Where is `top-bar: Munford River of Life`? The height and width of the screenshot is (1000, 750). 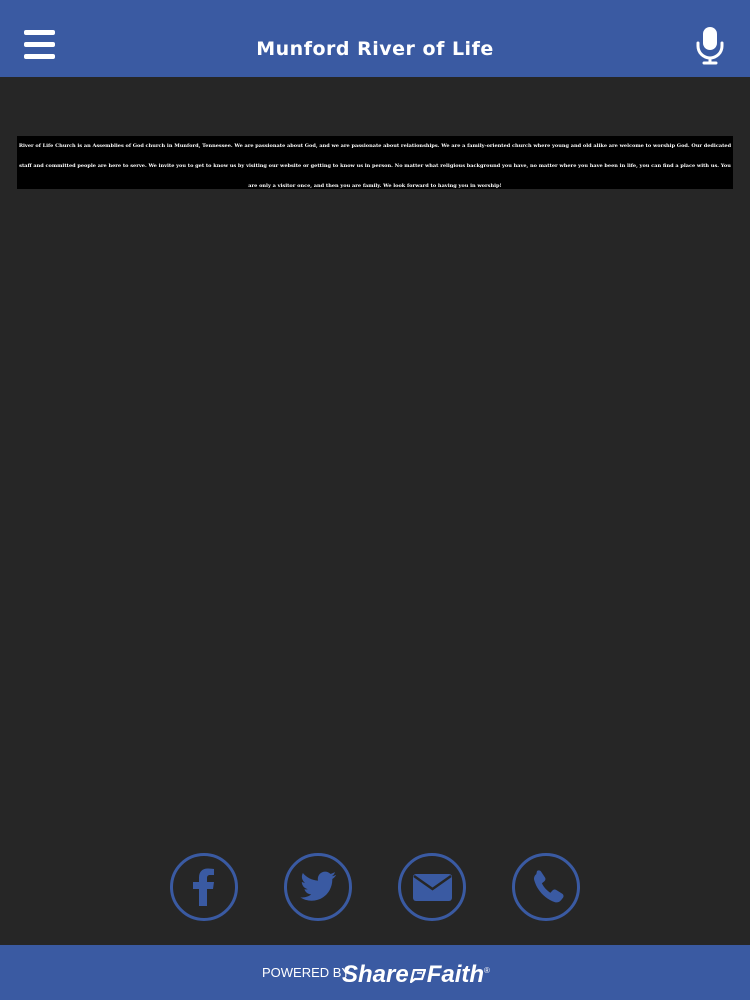
top-bar: Munford River of Life is located at coordinates (375, 38).